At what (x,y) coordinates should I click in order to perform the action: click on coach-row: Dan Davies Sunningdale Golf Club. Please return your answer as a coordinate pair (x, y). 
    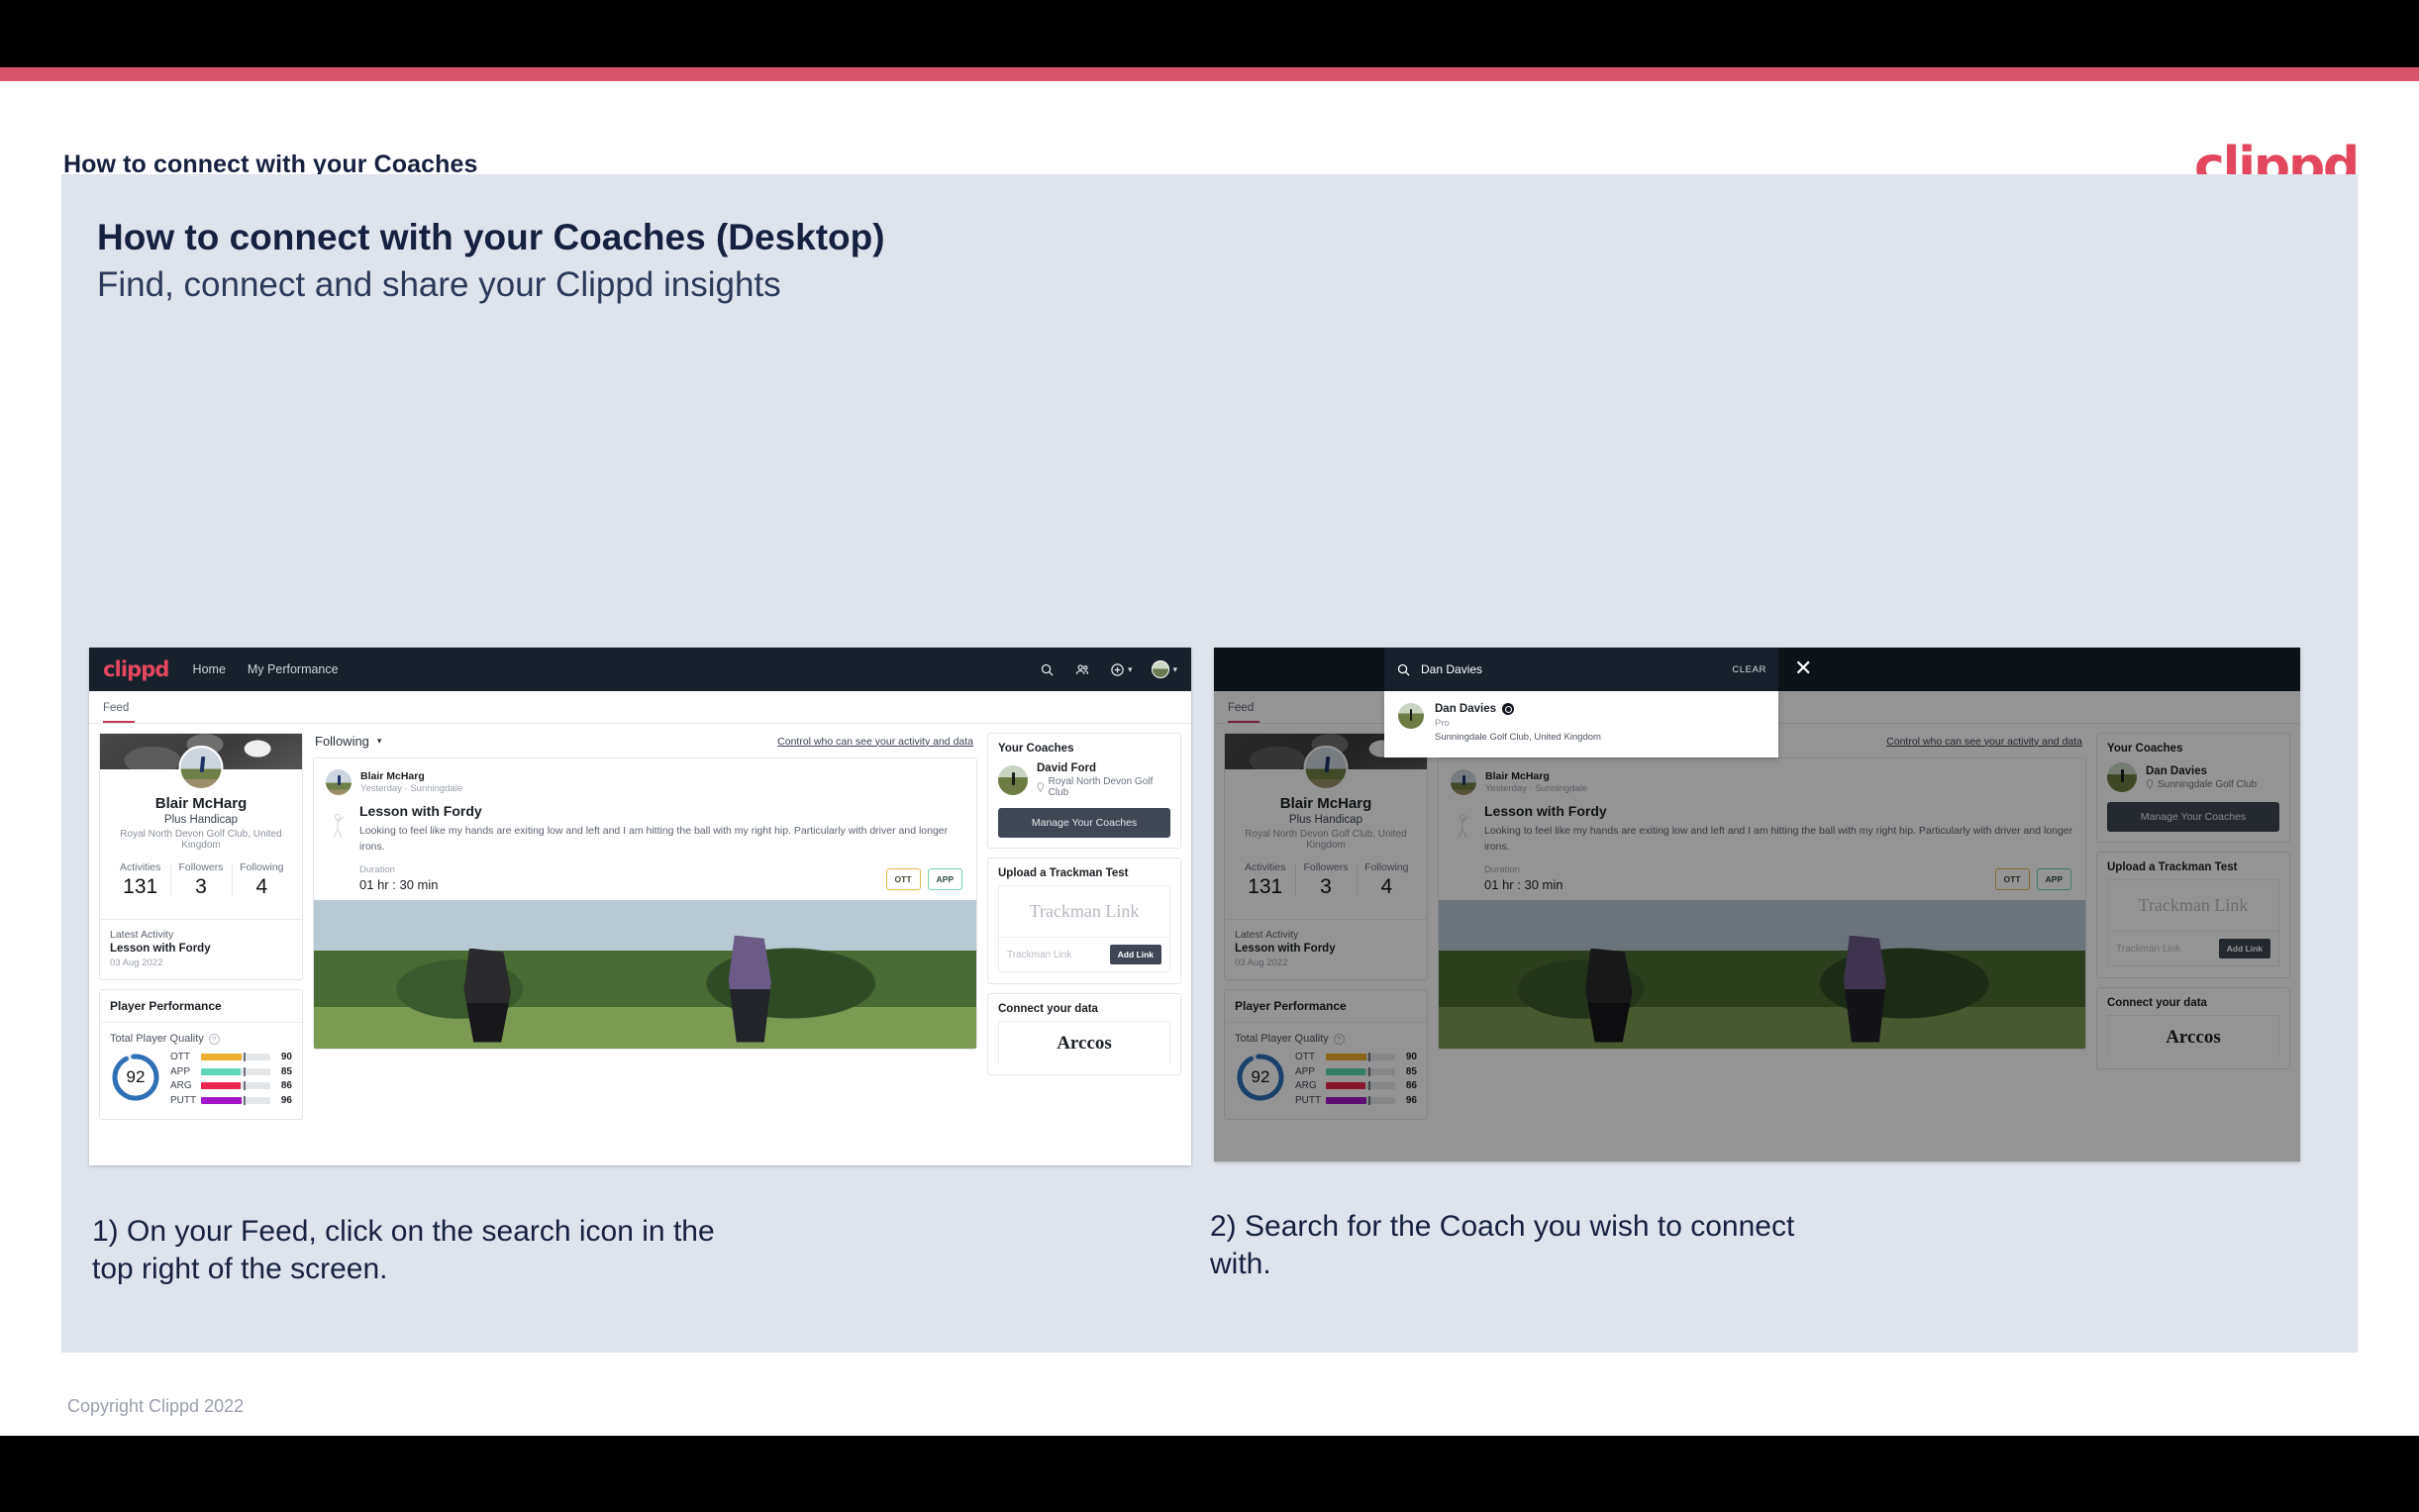
    Looking at the image, I should click on (2193, 781).